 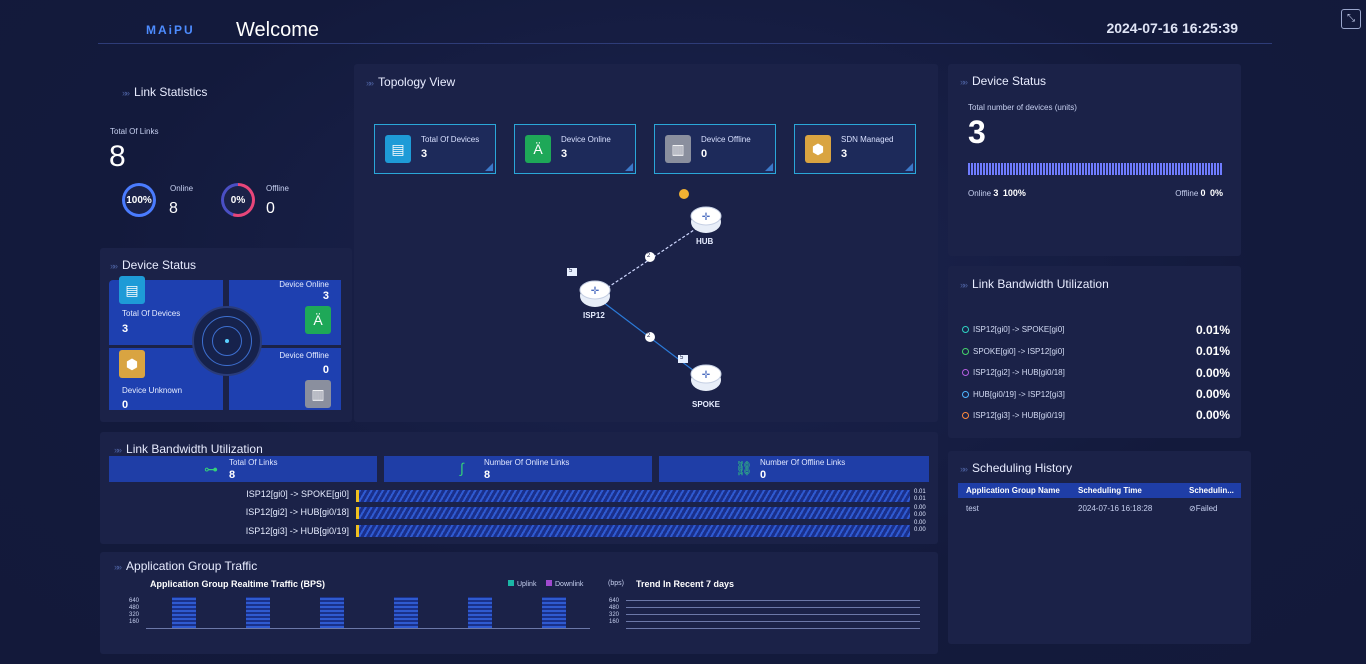 What do you see at coordinates (1013, 394) in the screenshot?
I see `util-row: HUB[gi0/19] -> ISP12[gi3]` at bounding box center [1013, 394].